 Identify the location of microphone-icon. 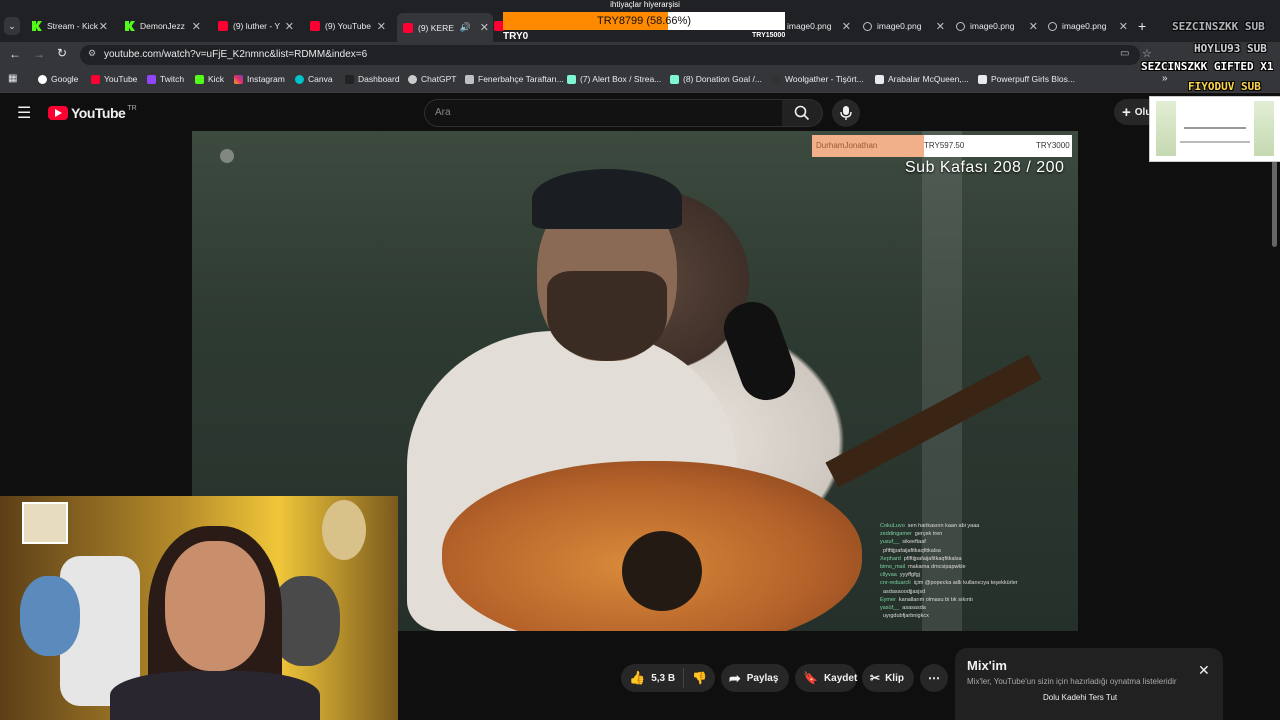
(846, 113).